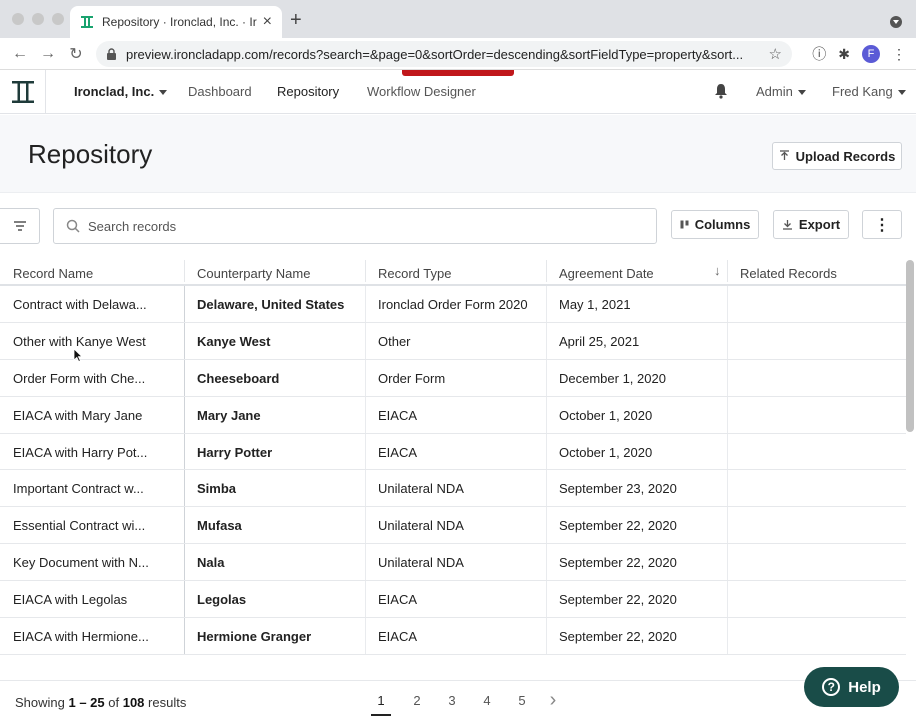 The height and width of the screenshot is (720, 916). I want to click on minimize-window-icon, so click(38, 19).